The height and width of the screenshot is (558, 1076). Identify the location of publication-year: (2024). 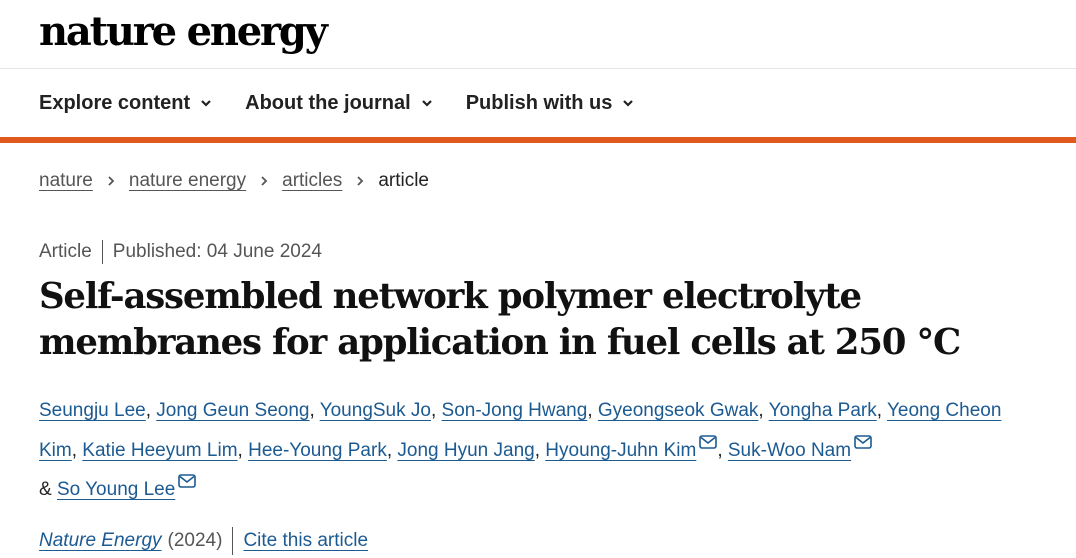
(195, 540).